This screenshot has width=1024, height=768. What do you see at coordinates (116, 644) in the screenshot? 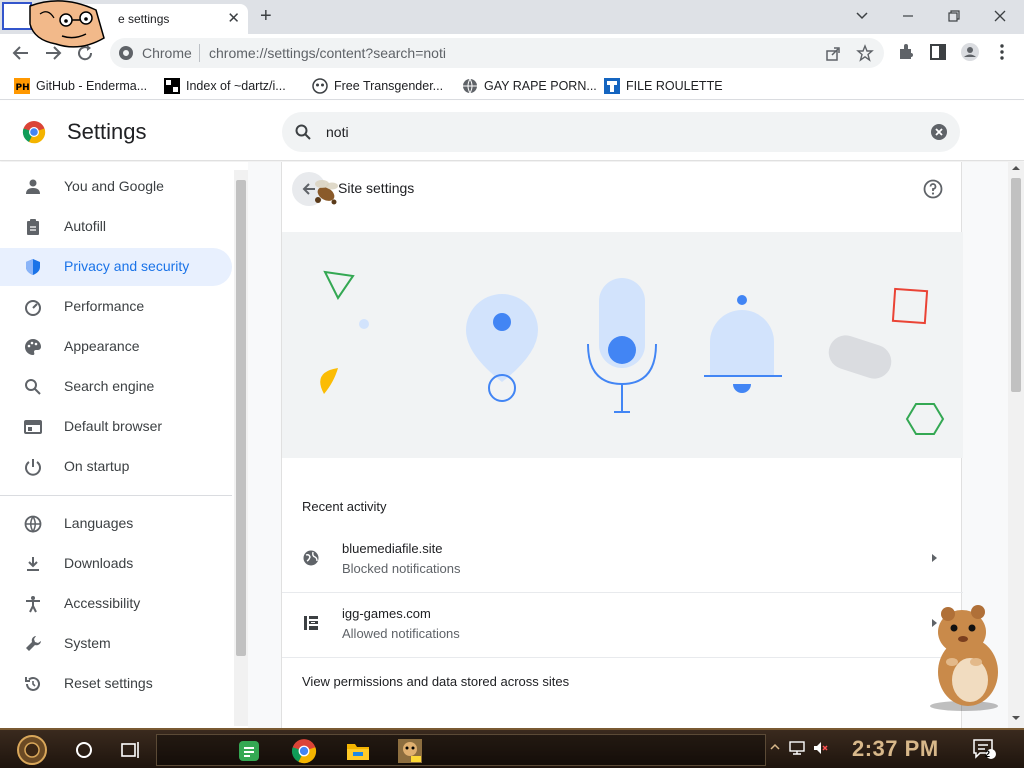
I see `sidebar-item-system: System` at bounding box center [116, 644].